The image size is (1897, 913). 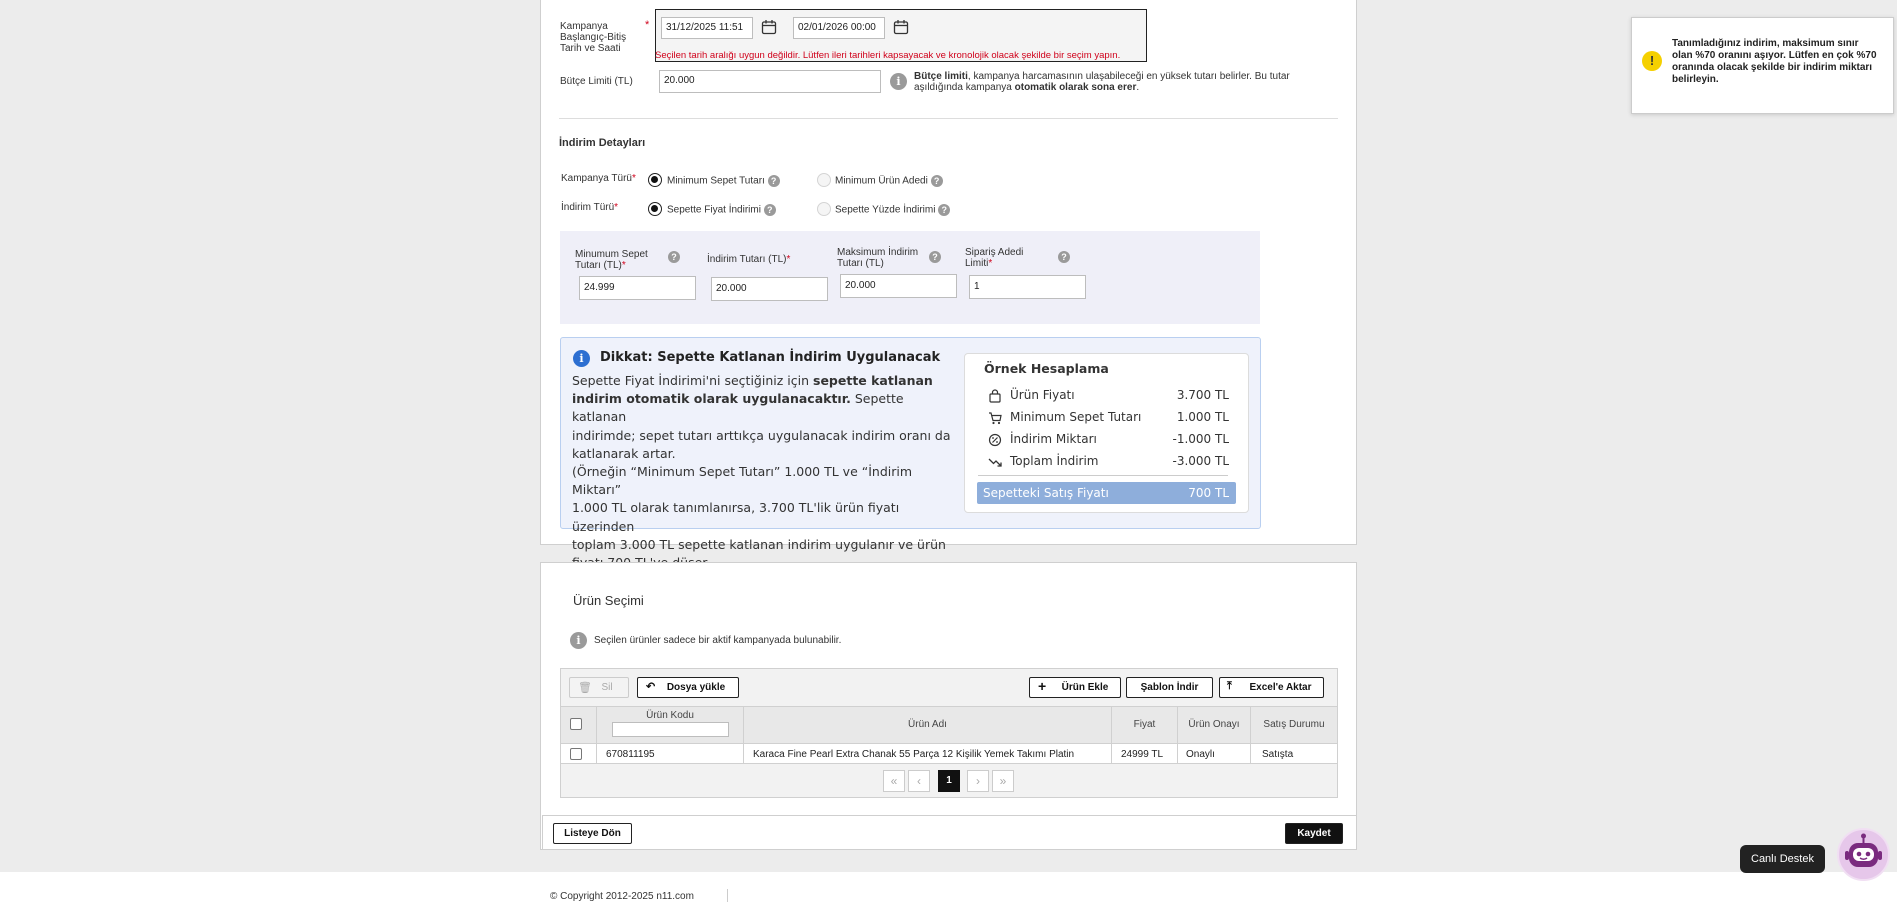 What do you see at coordinates (723, 181) in the screenshot?
I see `radio-label: Minimum Sepet Tutarı ?` at bounding box center [723, 181].